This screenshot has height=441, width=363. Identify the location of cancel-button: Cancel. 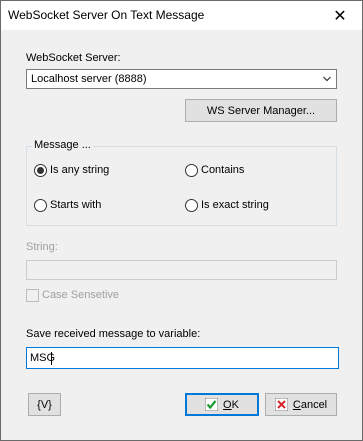
(301, 404).